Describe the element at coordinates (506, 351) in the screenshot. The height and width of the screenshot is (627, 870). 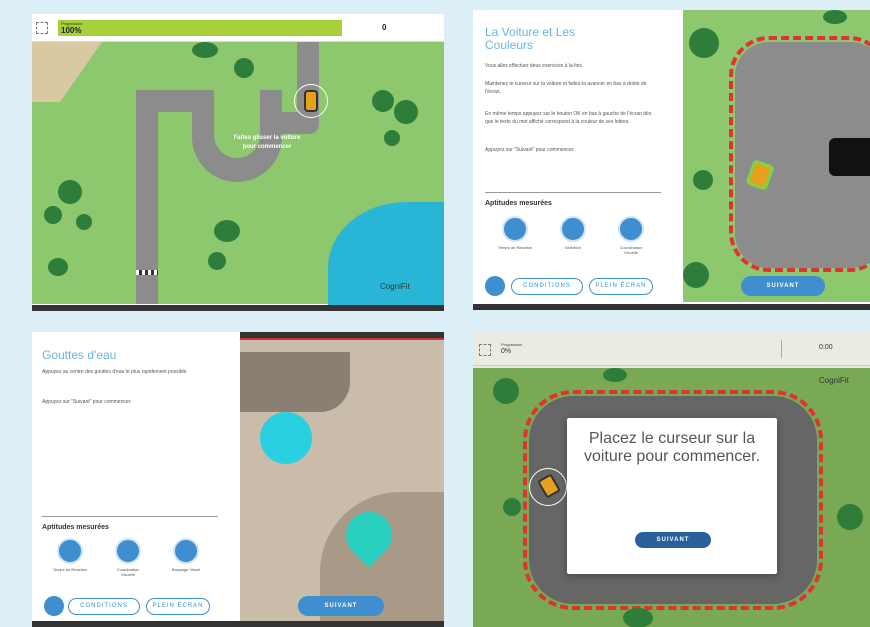
I see `progress-value: 0%` at that location.